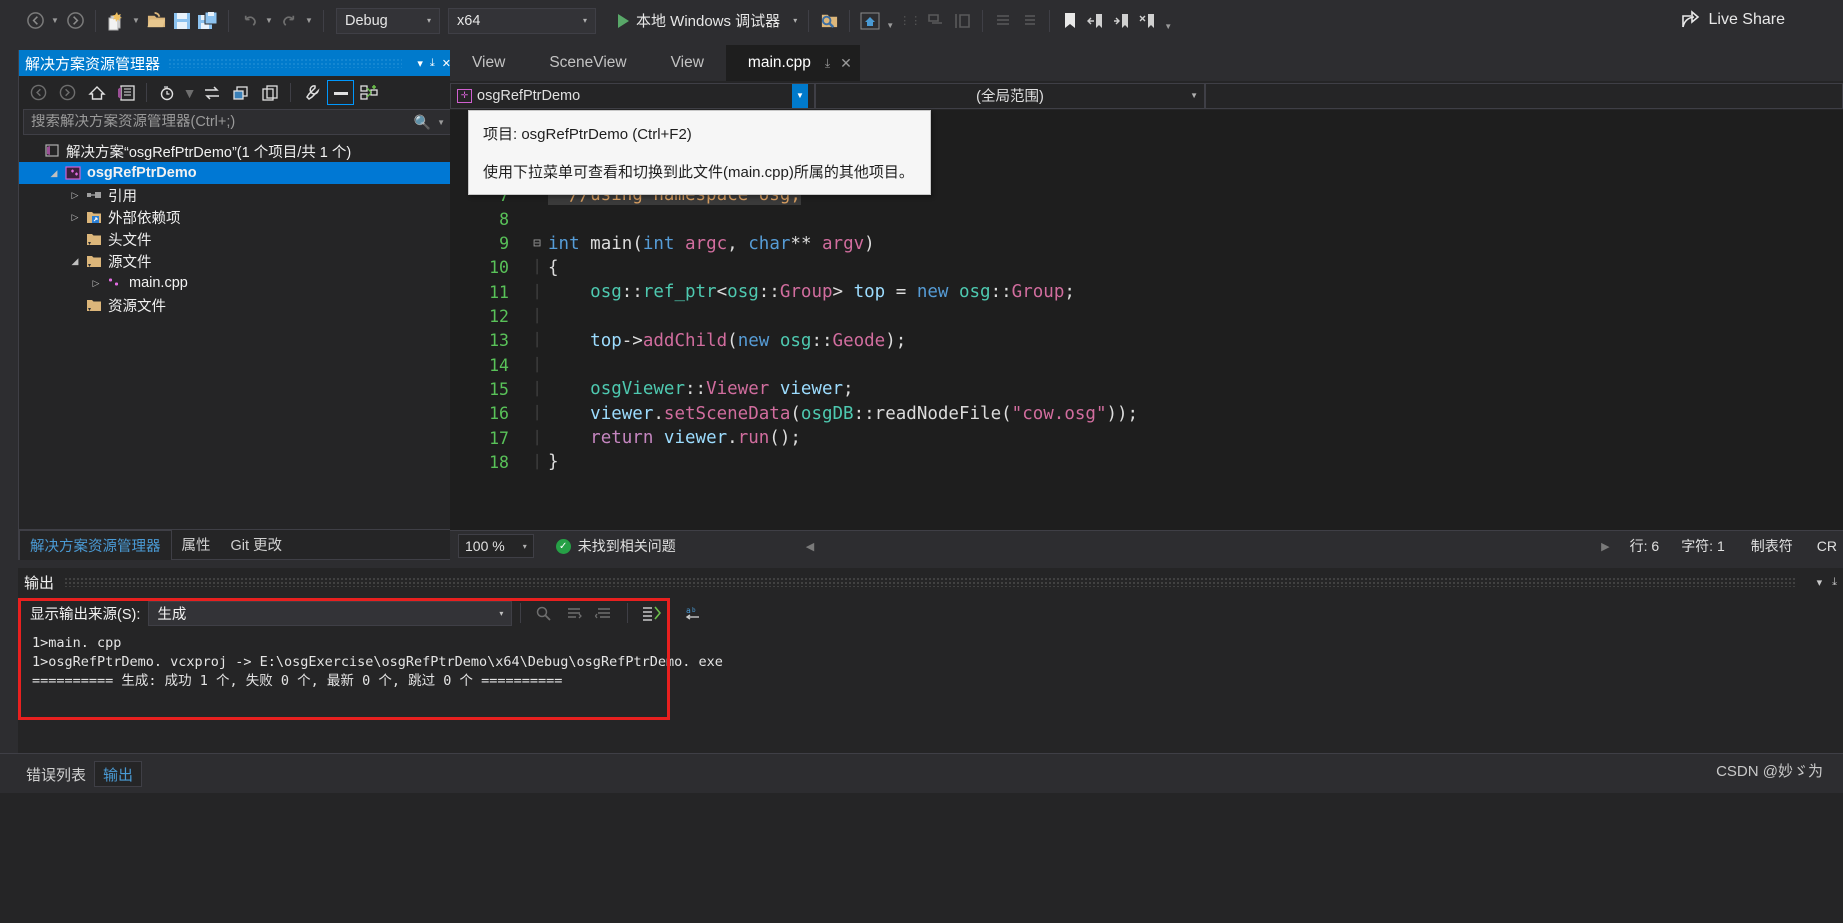 Image resolution: width=1843 pixels, height=923 pixels. I want to click on bookmark-icon, so click(1070, 21).